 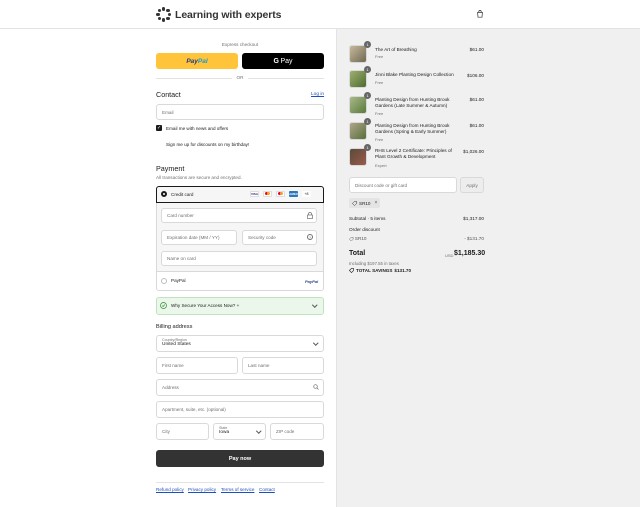 I want to click on country-select: Country/Region United States, so click(x=240, y=343).